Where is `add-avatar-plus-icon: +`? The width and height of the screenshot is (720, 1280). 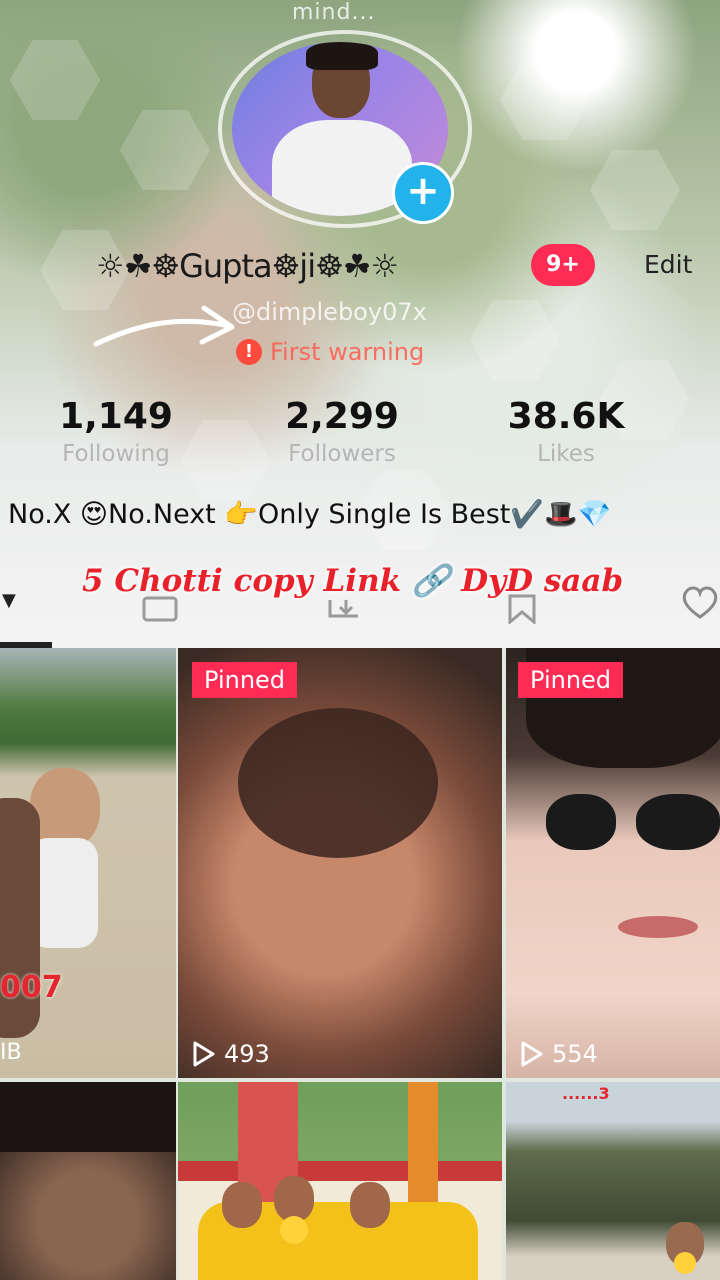
add-avatar-plus-icon: + is located at coordinates (423, 193).